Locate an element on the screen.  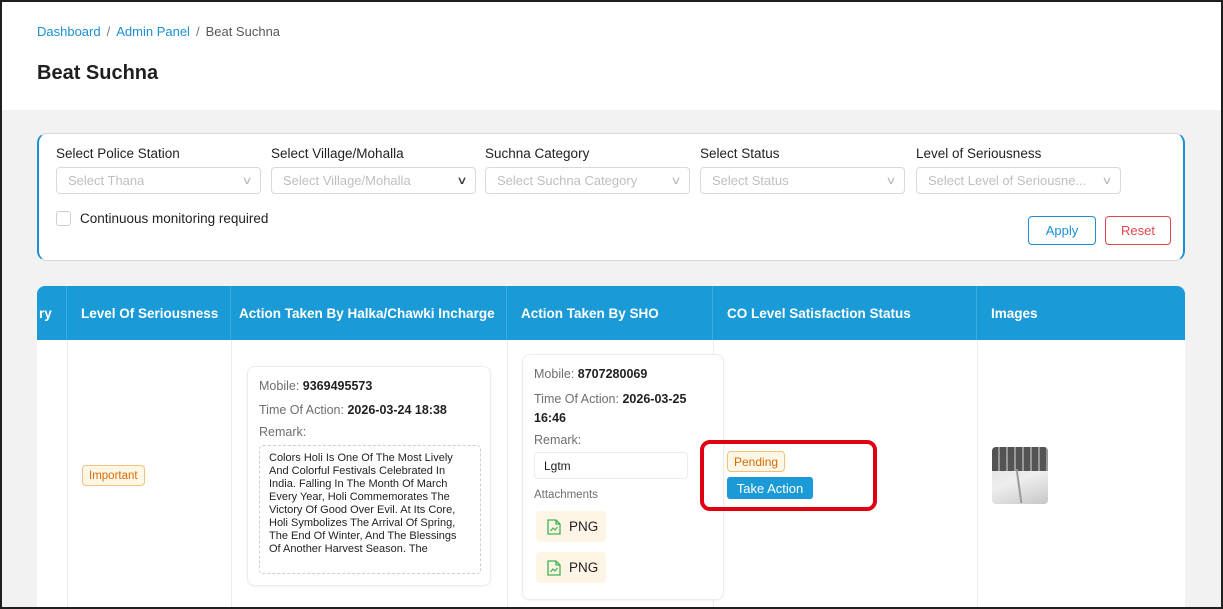
sho-remark-label: Remark: is located at coordinates (558, 440).